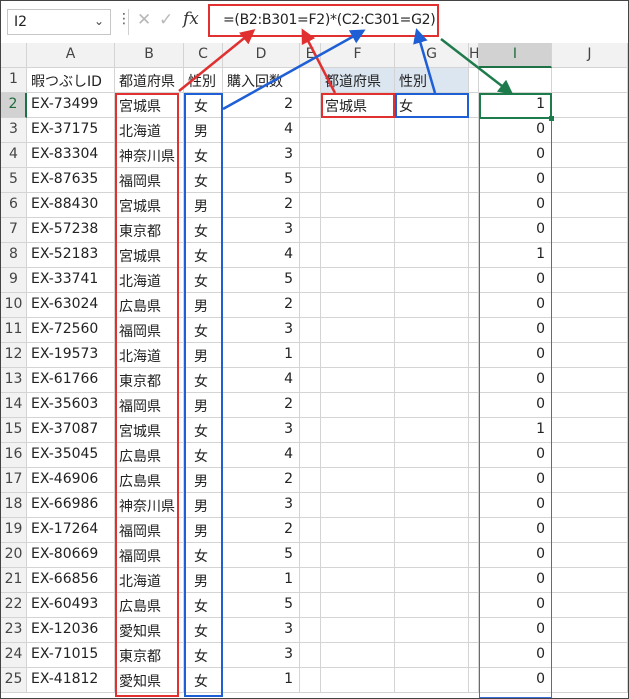 Image resolution: width=629 pixels, height=699 pixels. Describe the element at coordinates (144, 20) in the screenshot. I see `close-icon: ✕` at that location.